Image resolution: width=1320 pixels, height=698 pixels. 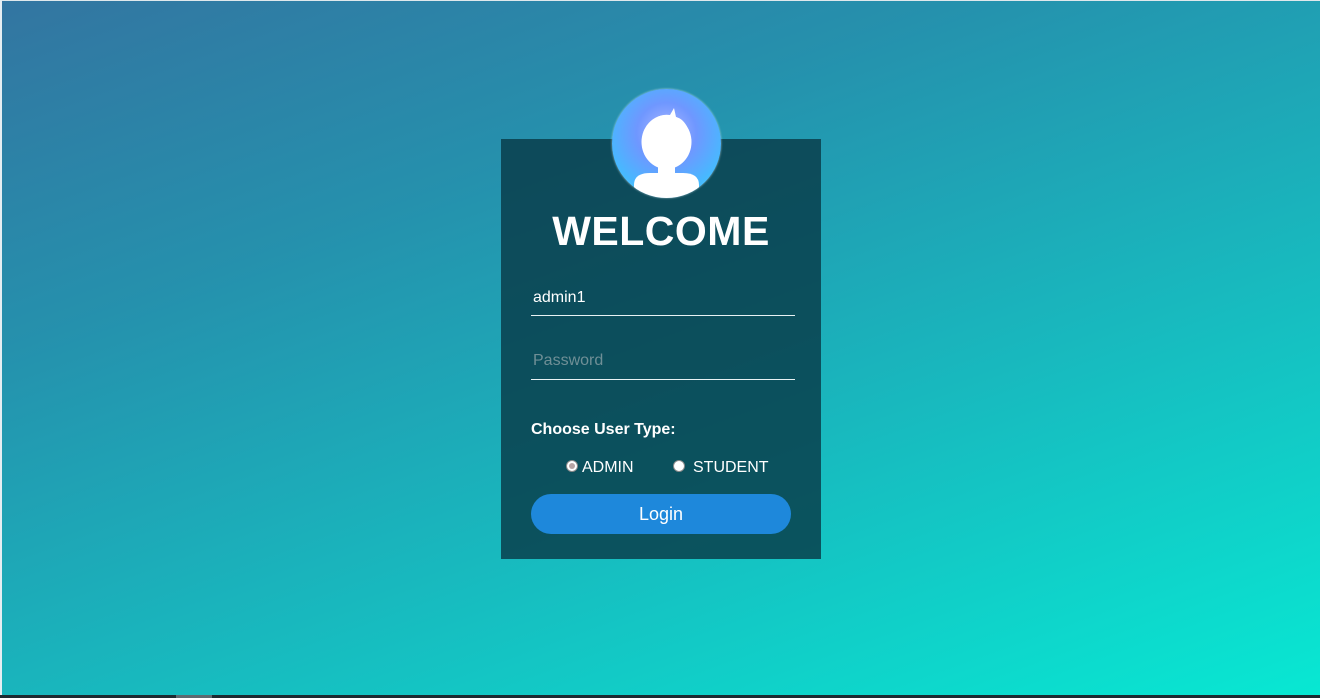 I want to click on login-button: Login, so click(x=661, y=514).